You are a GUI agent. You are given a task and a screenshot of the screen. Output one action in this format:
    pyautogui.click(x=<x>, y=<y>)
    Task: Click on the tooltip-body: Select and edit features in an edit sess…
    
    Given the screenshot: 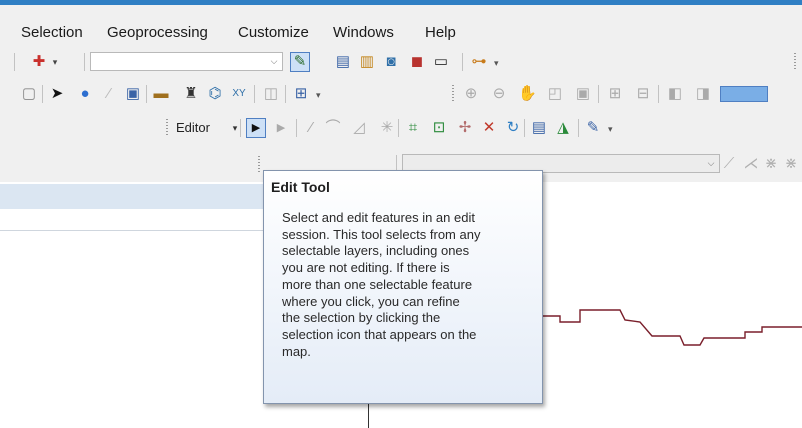 What is the action you would take?
    pyautogui.click(x=381, y=284)
    